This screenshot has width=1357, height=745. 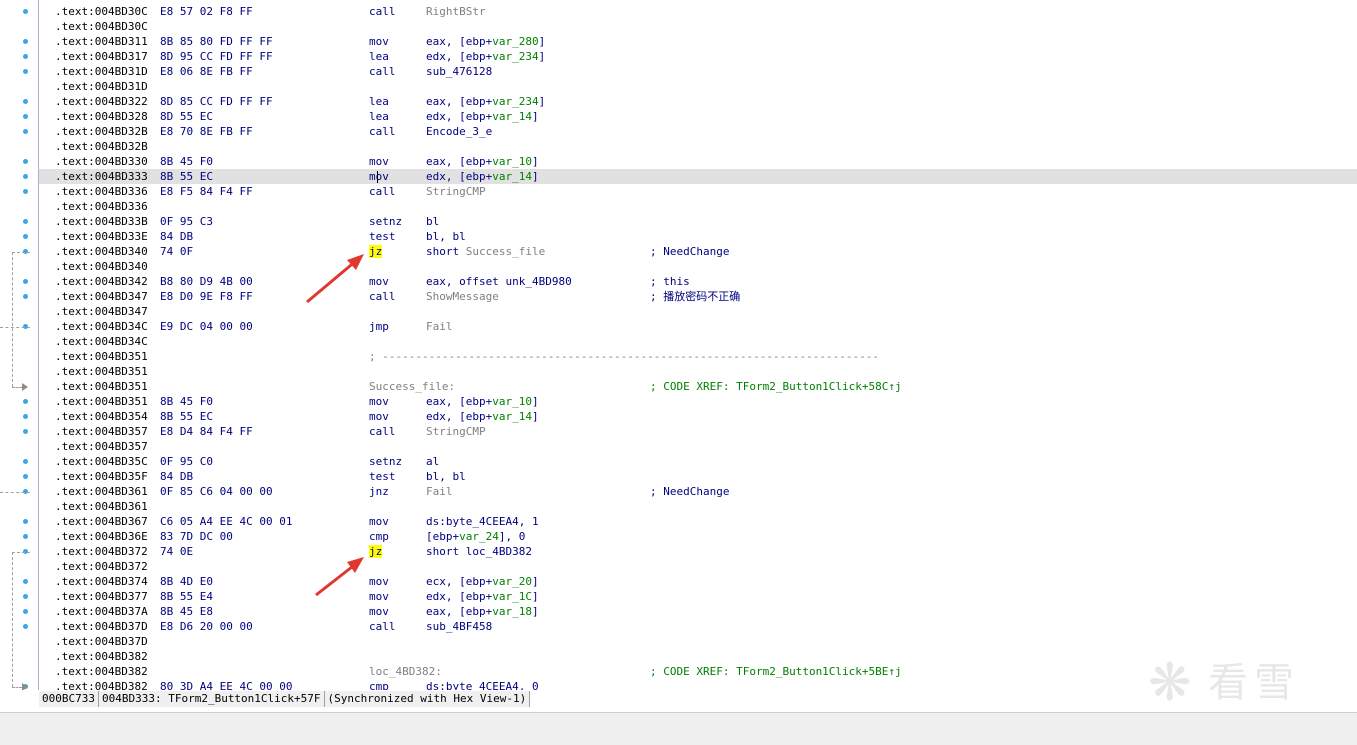 I want to click on listing-line: .text:004BD30C, so click(x=698, y=26).